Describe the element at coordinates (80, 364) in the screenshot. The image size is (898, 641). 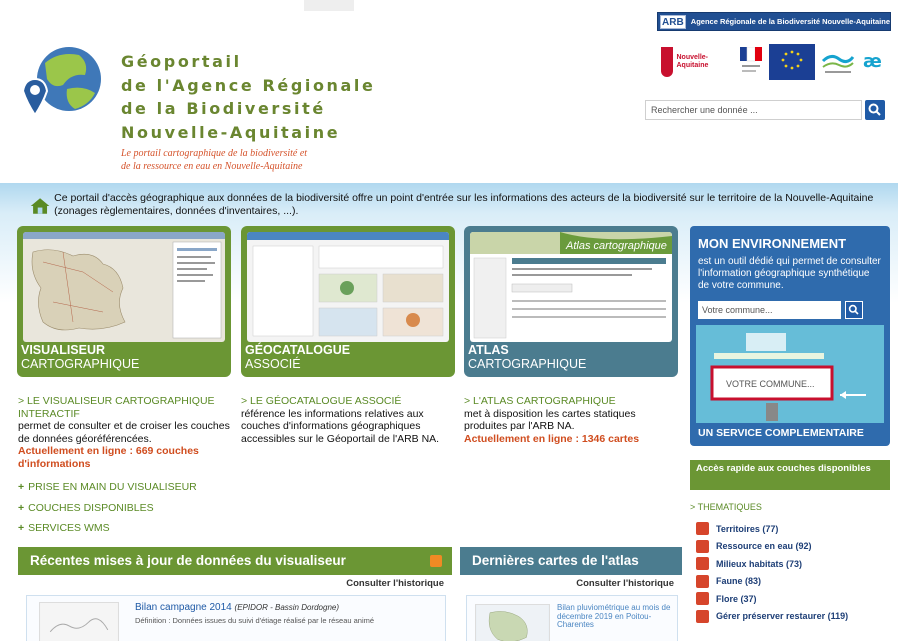
I see `tile-title-sub: CARTOGRAPHIQUE` at that location.